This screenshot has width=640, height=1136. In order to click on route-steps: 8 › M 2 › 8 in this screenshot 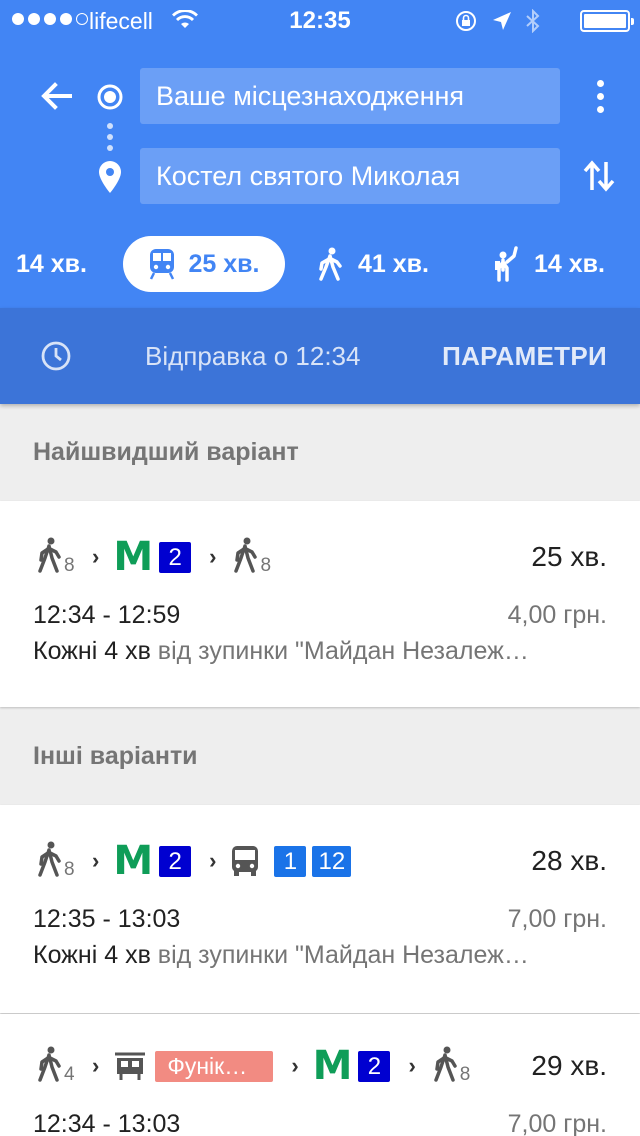, I will do `click(153, 557)`.